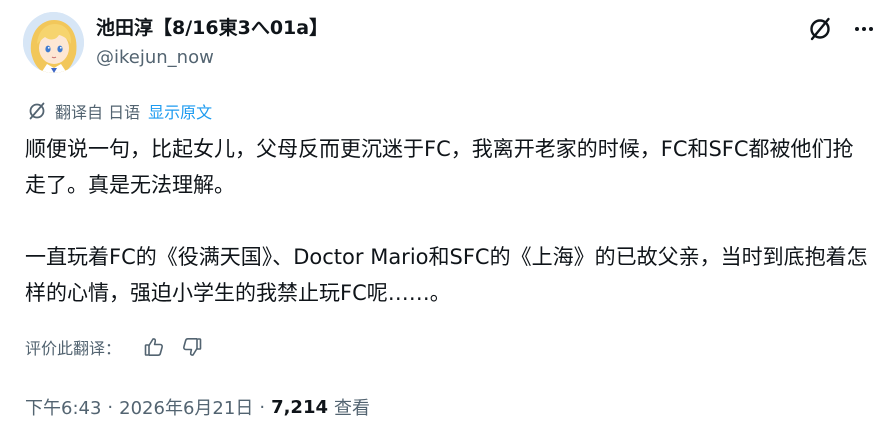  What do you see at coordinates (98, 112) in the screenshot?
I see `translated-from-label: 翻译自 日语` at bounding box center [98, 112].